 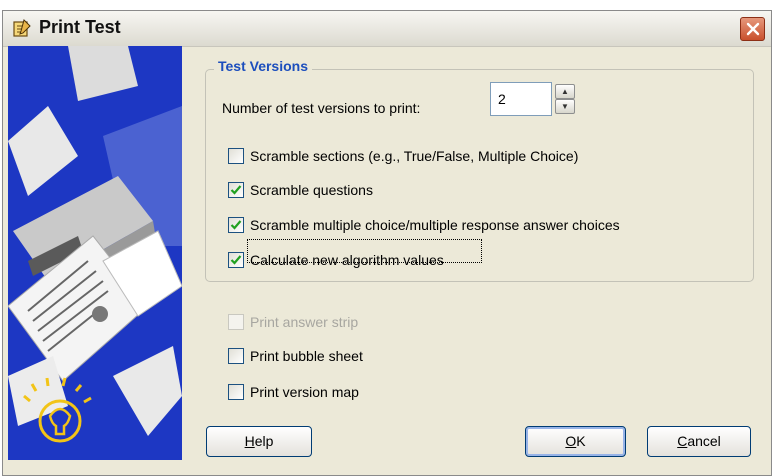 What do you see at coordinates (236, 356) in the screenshot?
I see `bubble-sheet-checkbox` at bounding box center [236, 356].